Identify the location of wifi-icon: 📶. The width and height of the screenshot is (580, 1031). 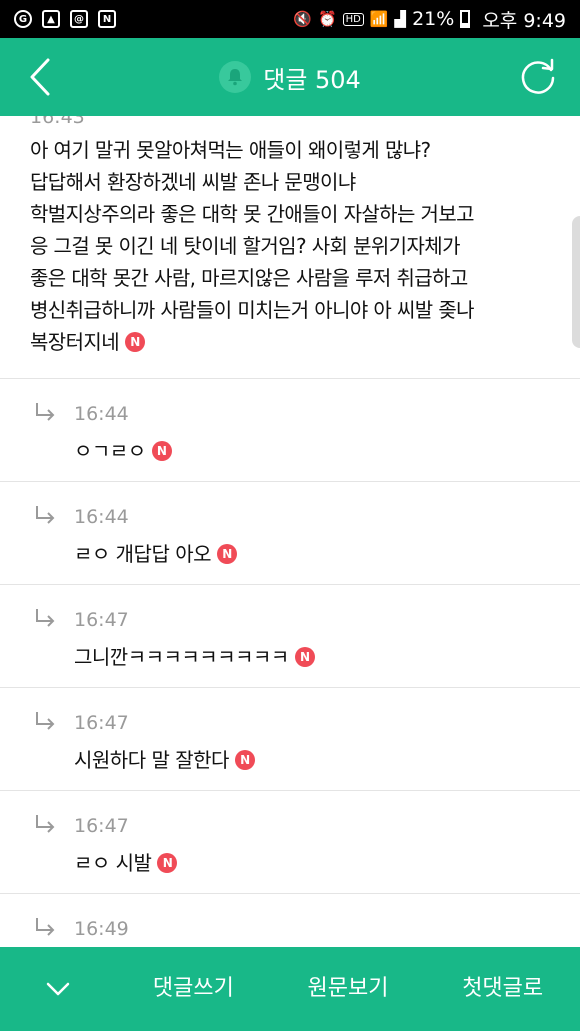
(379, 19).